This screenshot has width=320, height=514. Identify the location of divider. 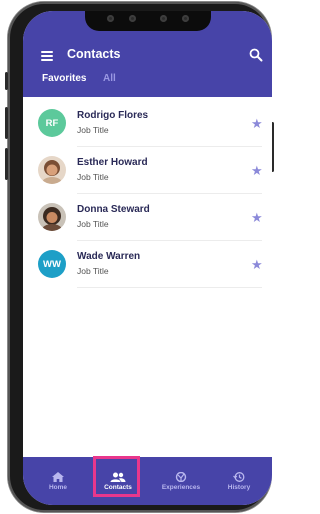
(169, 287).